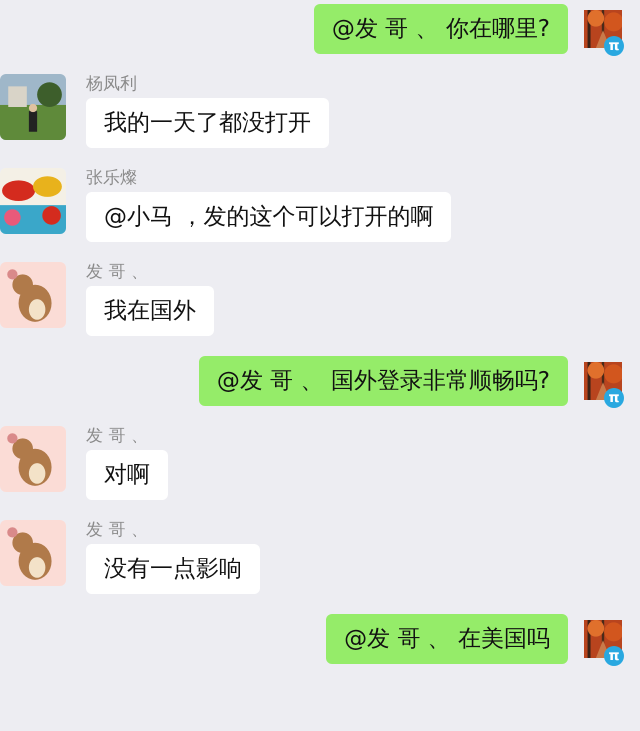  What do you see at coordinates (269, 217) in the screenshot?
I see `message-bubble: @小马 ，发的这个可以打开的啊` at bounding box center [269, 217].